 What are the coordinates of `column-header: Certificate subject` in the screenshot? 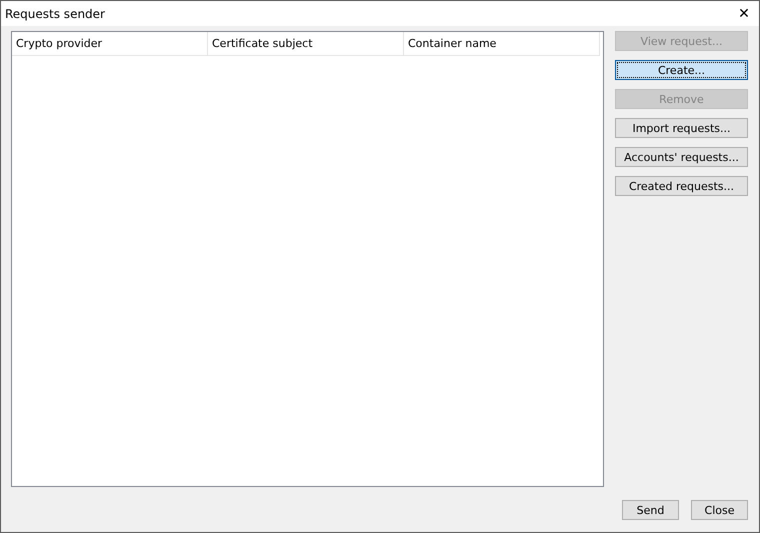 It's located at (306, 44).